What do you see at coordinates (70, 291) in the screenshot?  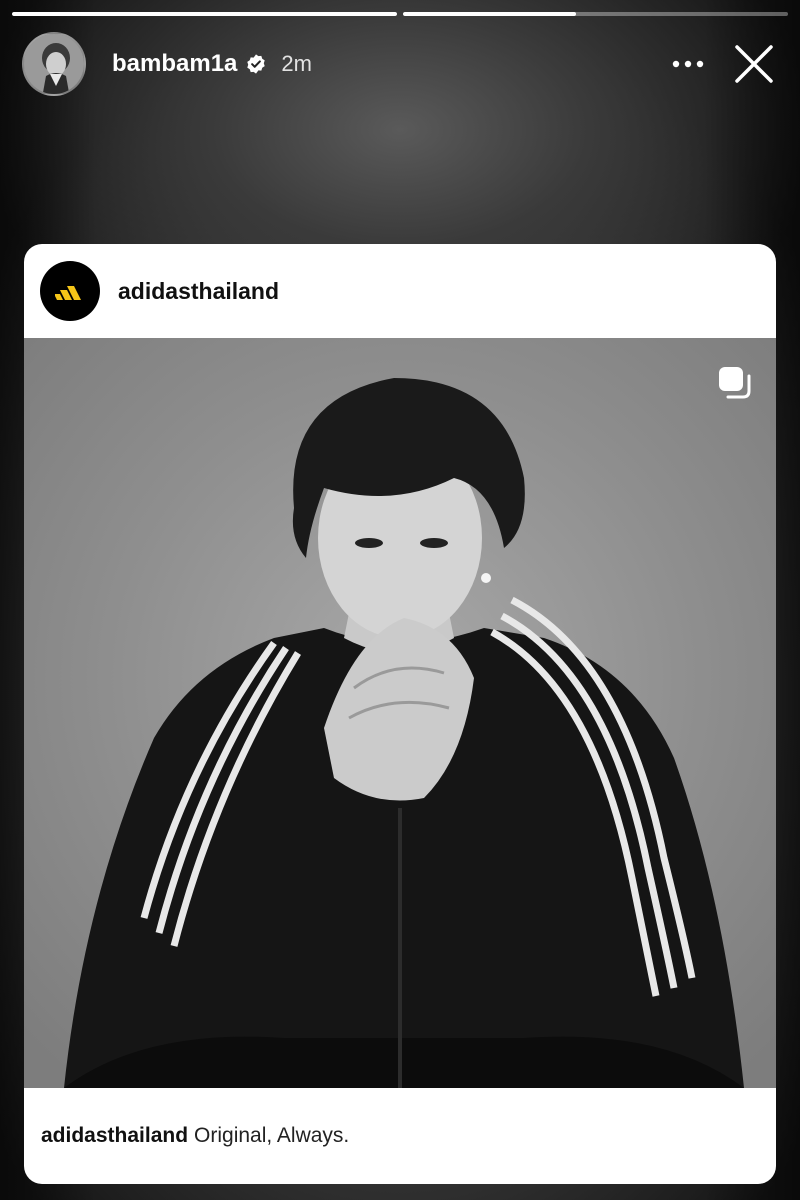 I see `adidas-logo-icon` at bounding box center [70, 291].